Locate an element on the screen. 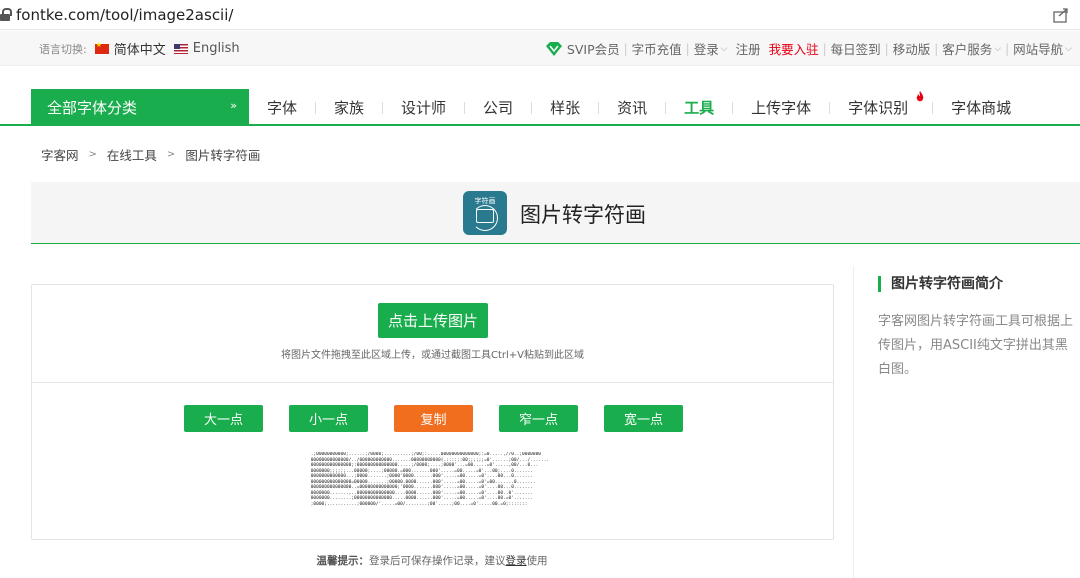  nav-item-news: 资讯 is located at coordinates (632, 107).